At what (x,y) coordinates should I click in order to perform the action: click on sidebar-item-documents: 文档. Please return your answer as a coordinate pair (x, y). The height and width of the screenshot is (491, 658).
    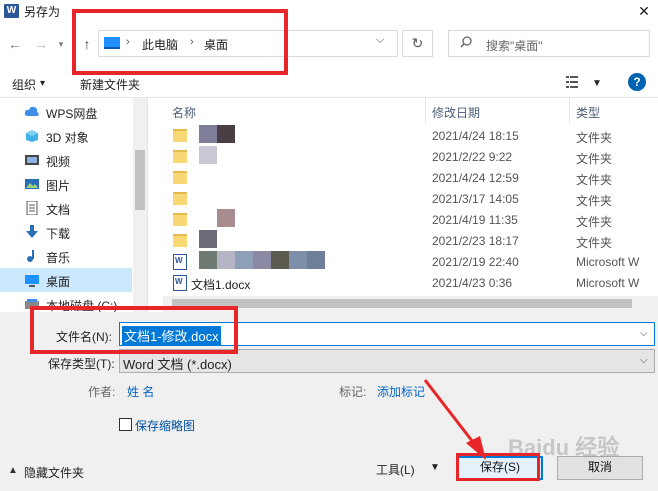
    Looking at the image, I should click on (66, 208).